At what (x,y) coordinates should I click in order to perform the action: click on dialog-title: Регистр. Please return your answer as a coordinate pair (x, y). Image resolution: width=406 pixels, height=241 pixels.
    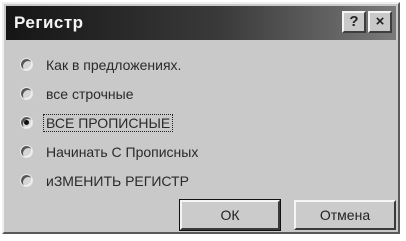
    Looking at the image, I should click on (49, 22).